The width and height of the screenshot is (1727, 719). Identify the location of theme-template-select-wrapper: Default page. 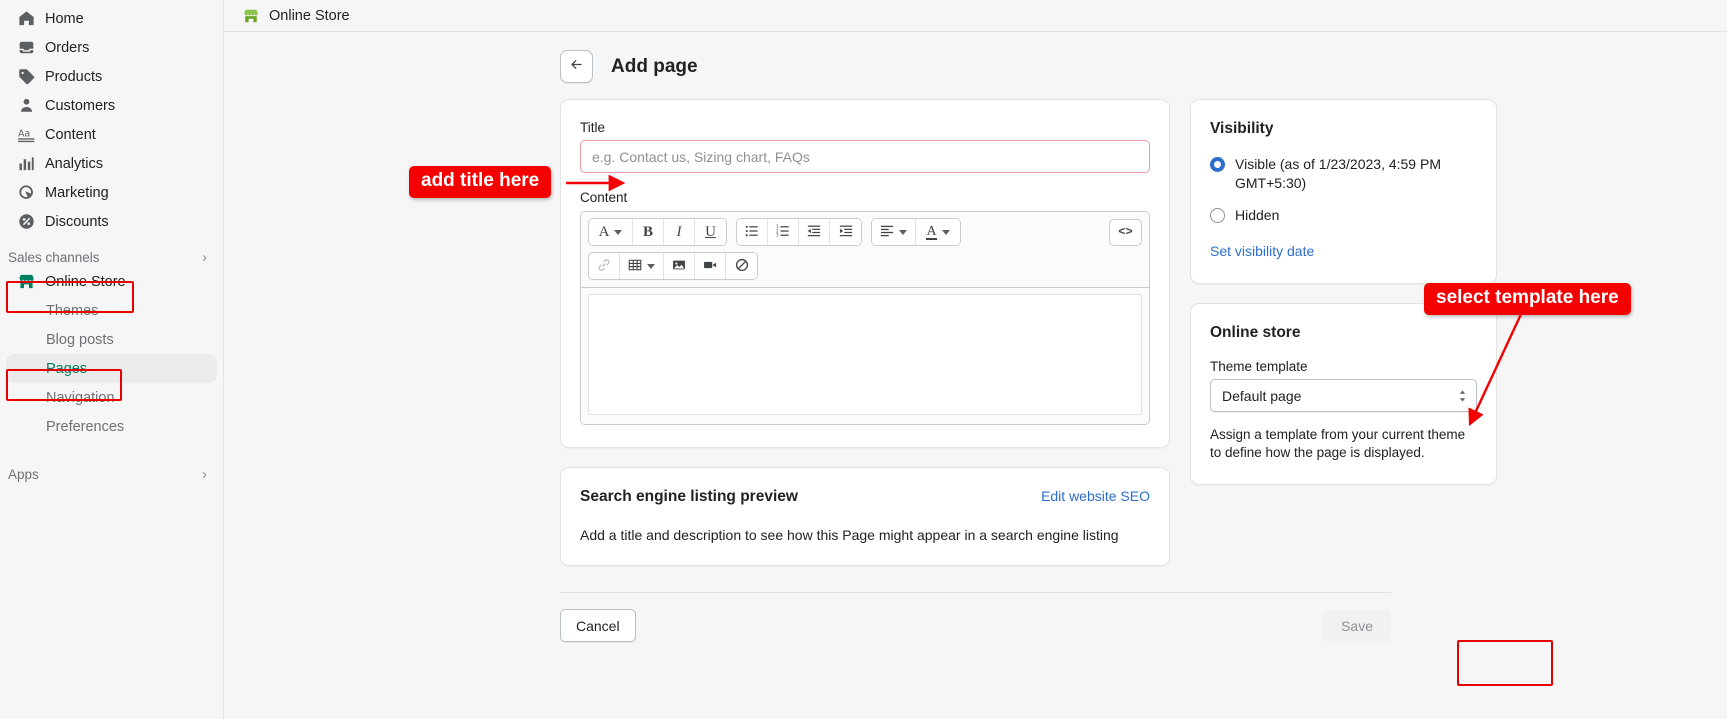
(1343, 395).